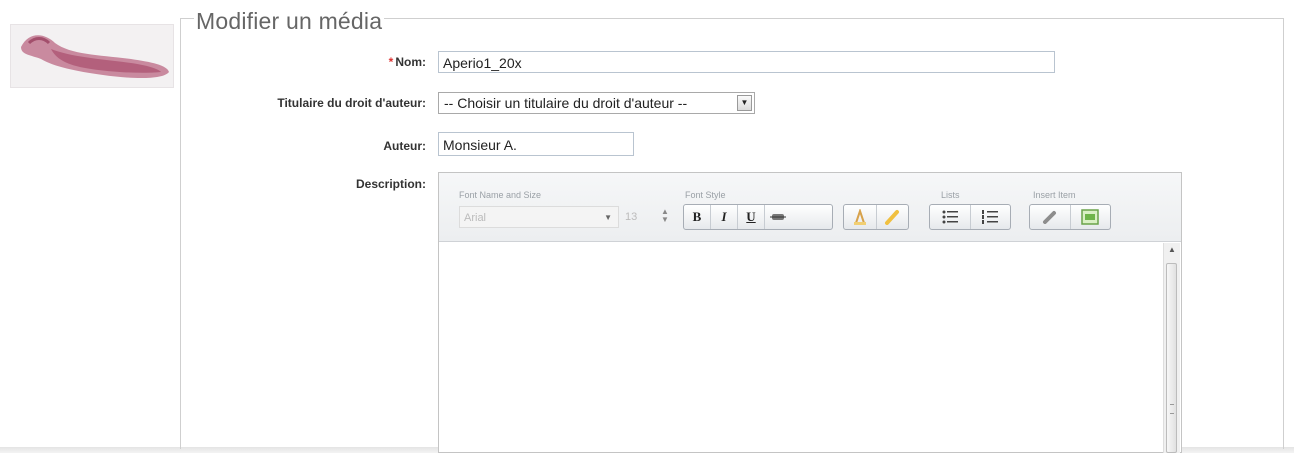 This screenshot has height=453, width=1294. Describe the element at coordinates (705, 195) in the screenshot. I see `style-group-title: Font Style` at that location.